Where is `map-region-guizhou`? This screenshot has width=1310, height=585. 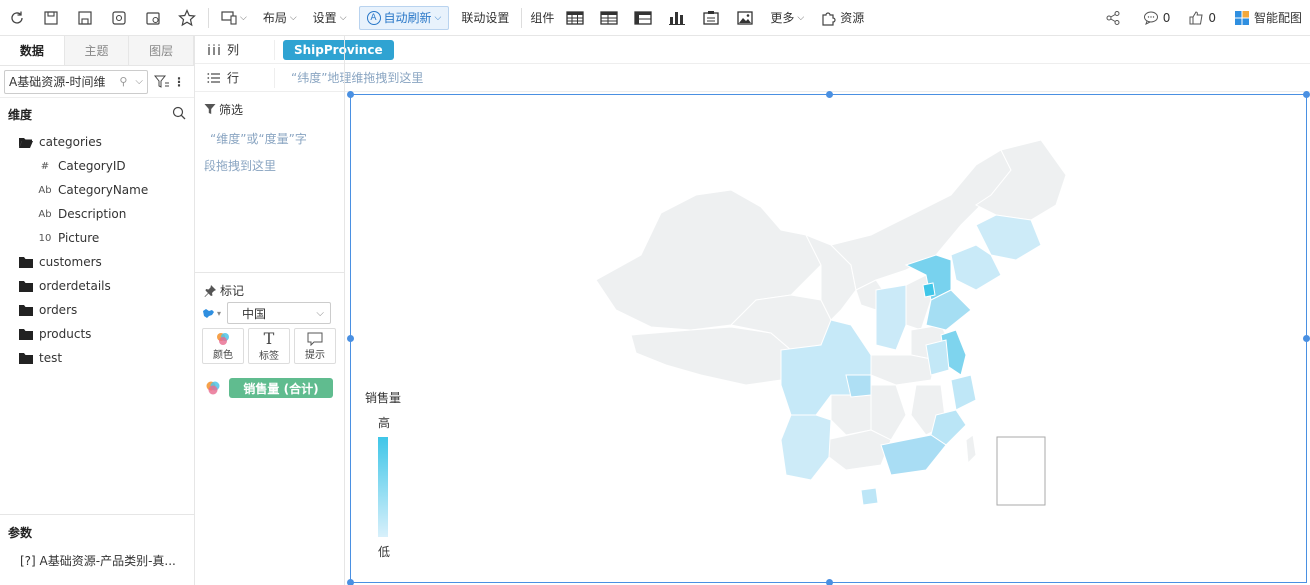
map-region-guizhou is located at coordinates (851, 415).